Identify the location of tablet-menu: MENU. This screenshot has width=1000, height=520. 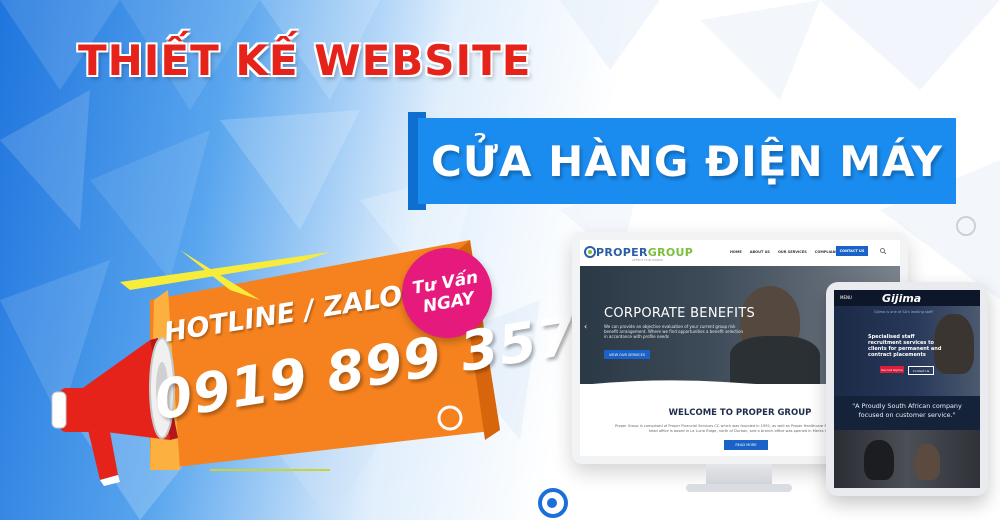
(846, 297).